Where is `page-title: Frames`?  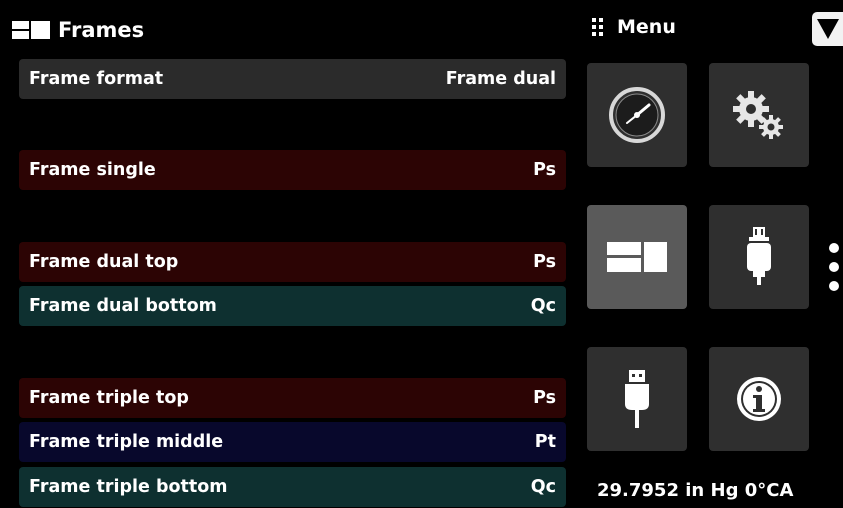 page-title: Frames is located at coordinates (78, 30).